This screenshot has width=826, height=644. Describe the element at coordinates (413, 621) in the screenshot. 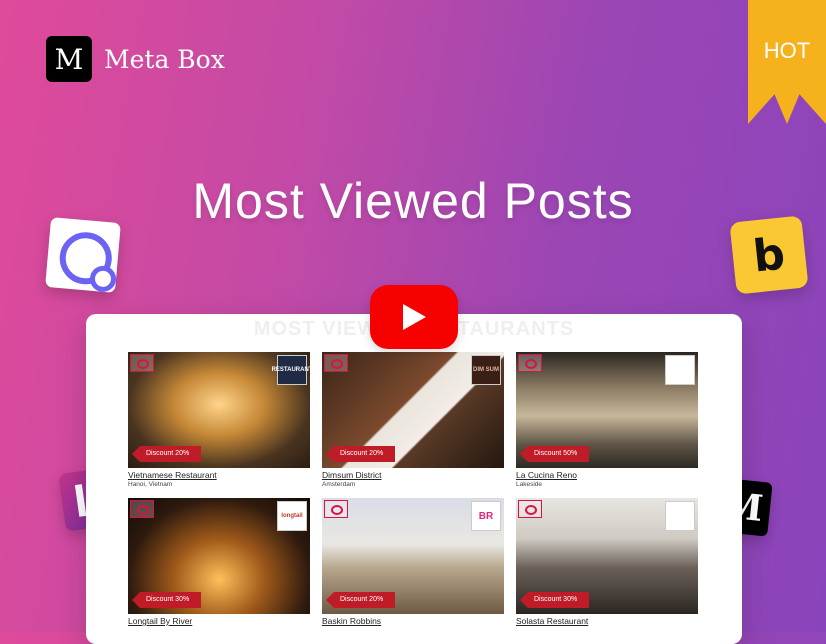

I see `restaurant-name: Baskin Robbins` at that location.